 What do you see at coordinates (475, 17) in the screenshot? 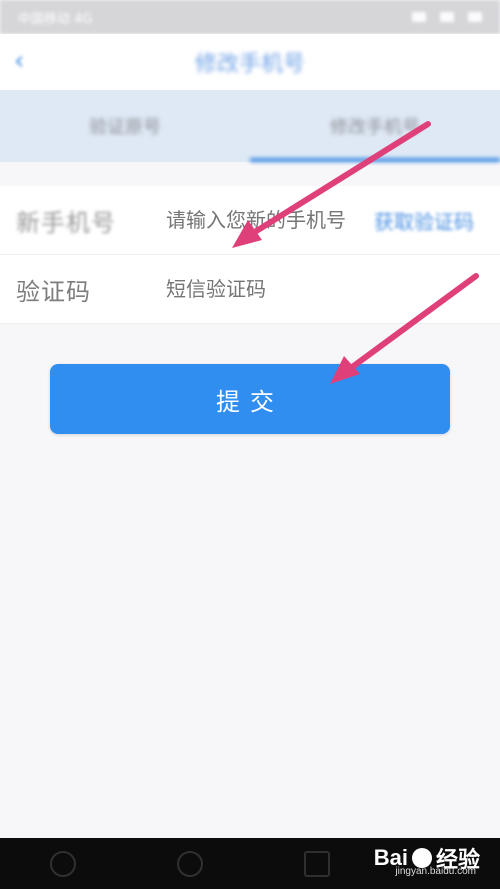
I see `battery-icon` at bounding box center [475, 17].